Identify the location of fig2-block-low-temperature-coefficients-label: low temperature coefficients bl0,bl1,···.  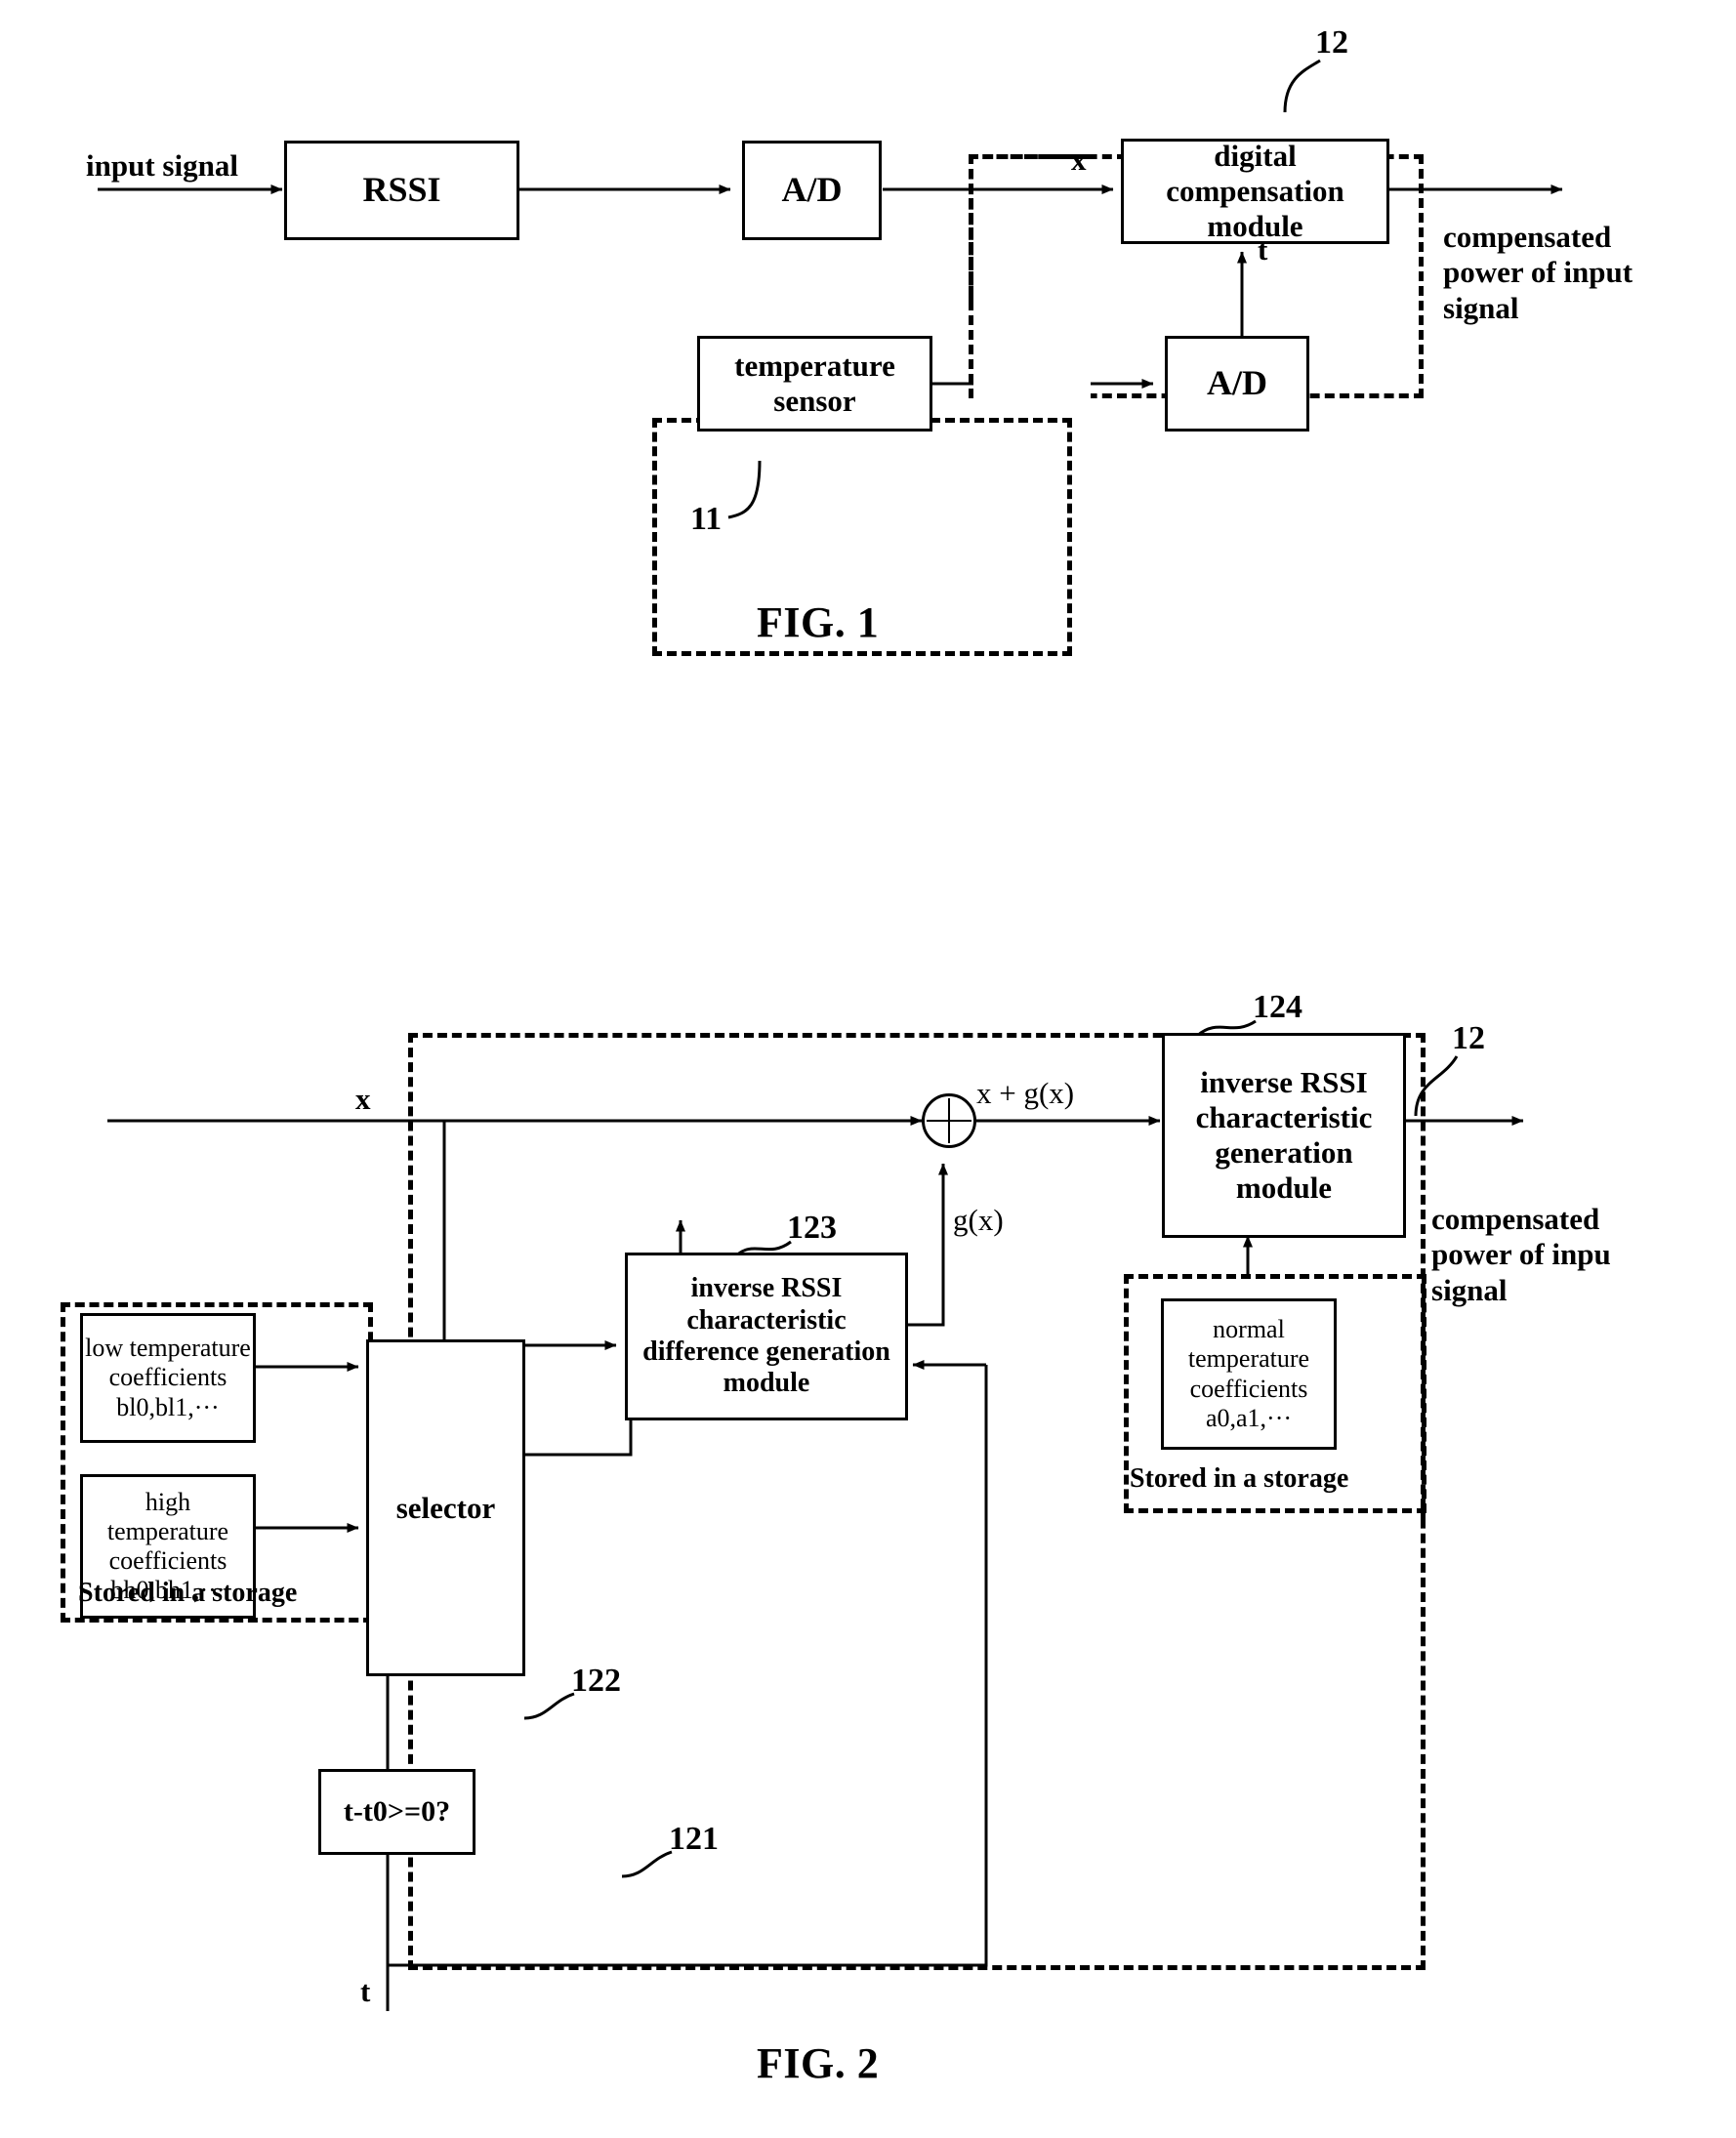
(168, 1377).